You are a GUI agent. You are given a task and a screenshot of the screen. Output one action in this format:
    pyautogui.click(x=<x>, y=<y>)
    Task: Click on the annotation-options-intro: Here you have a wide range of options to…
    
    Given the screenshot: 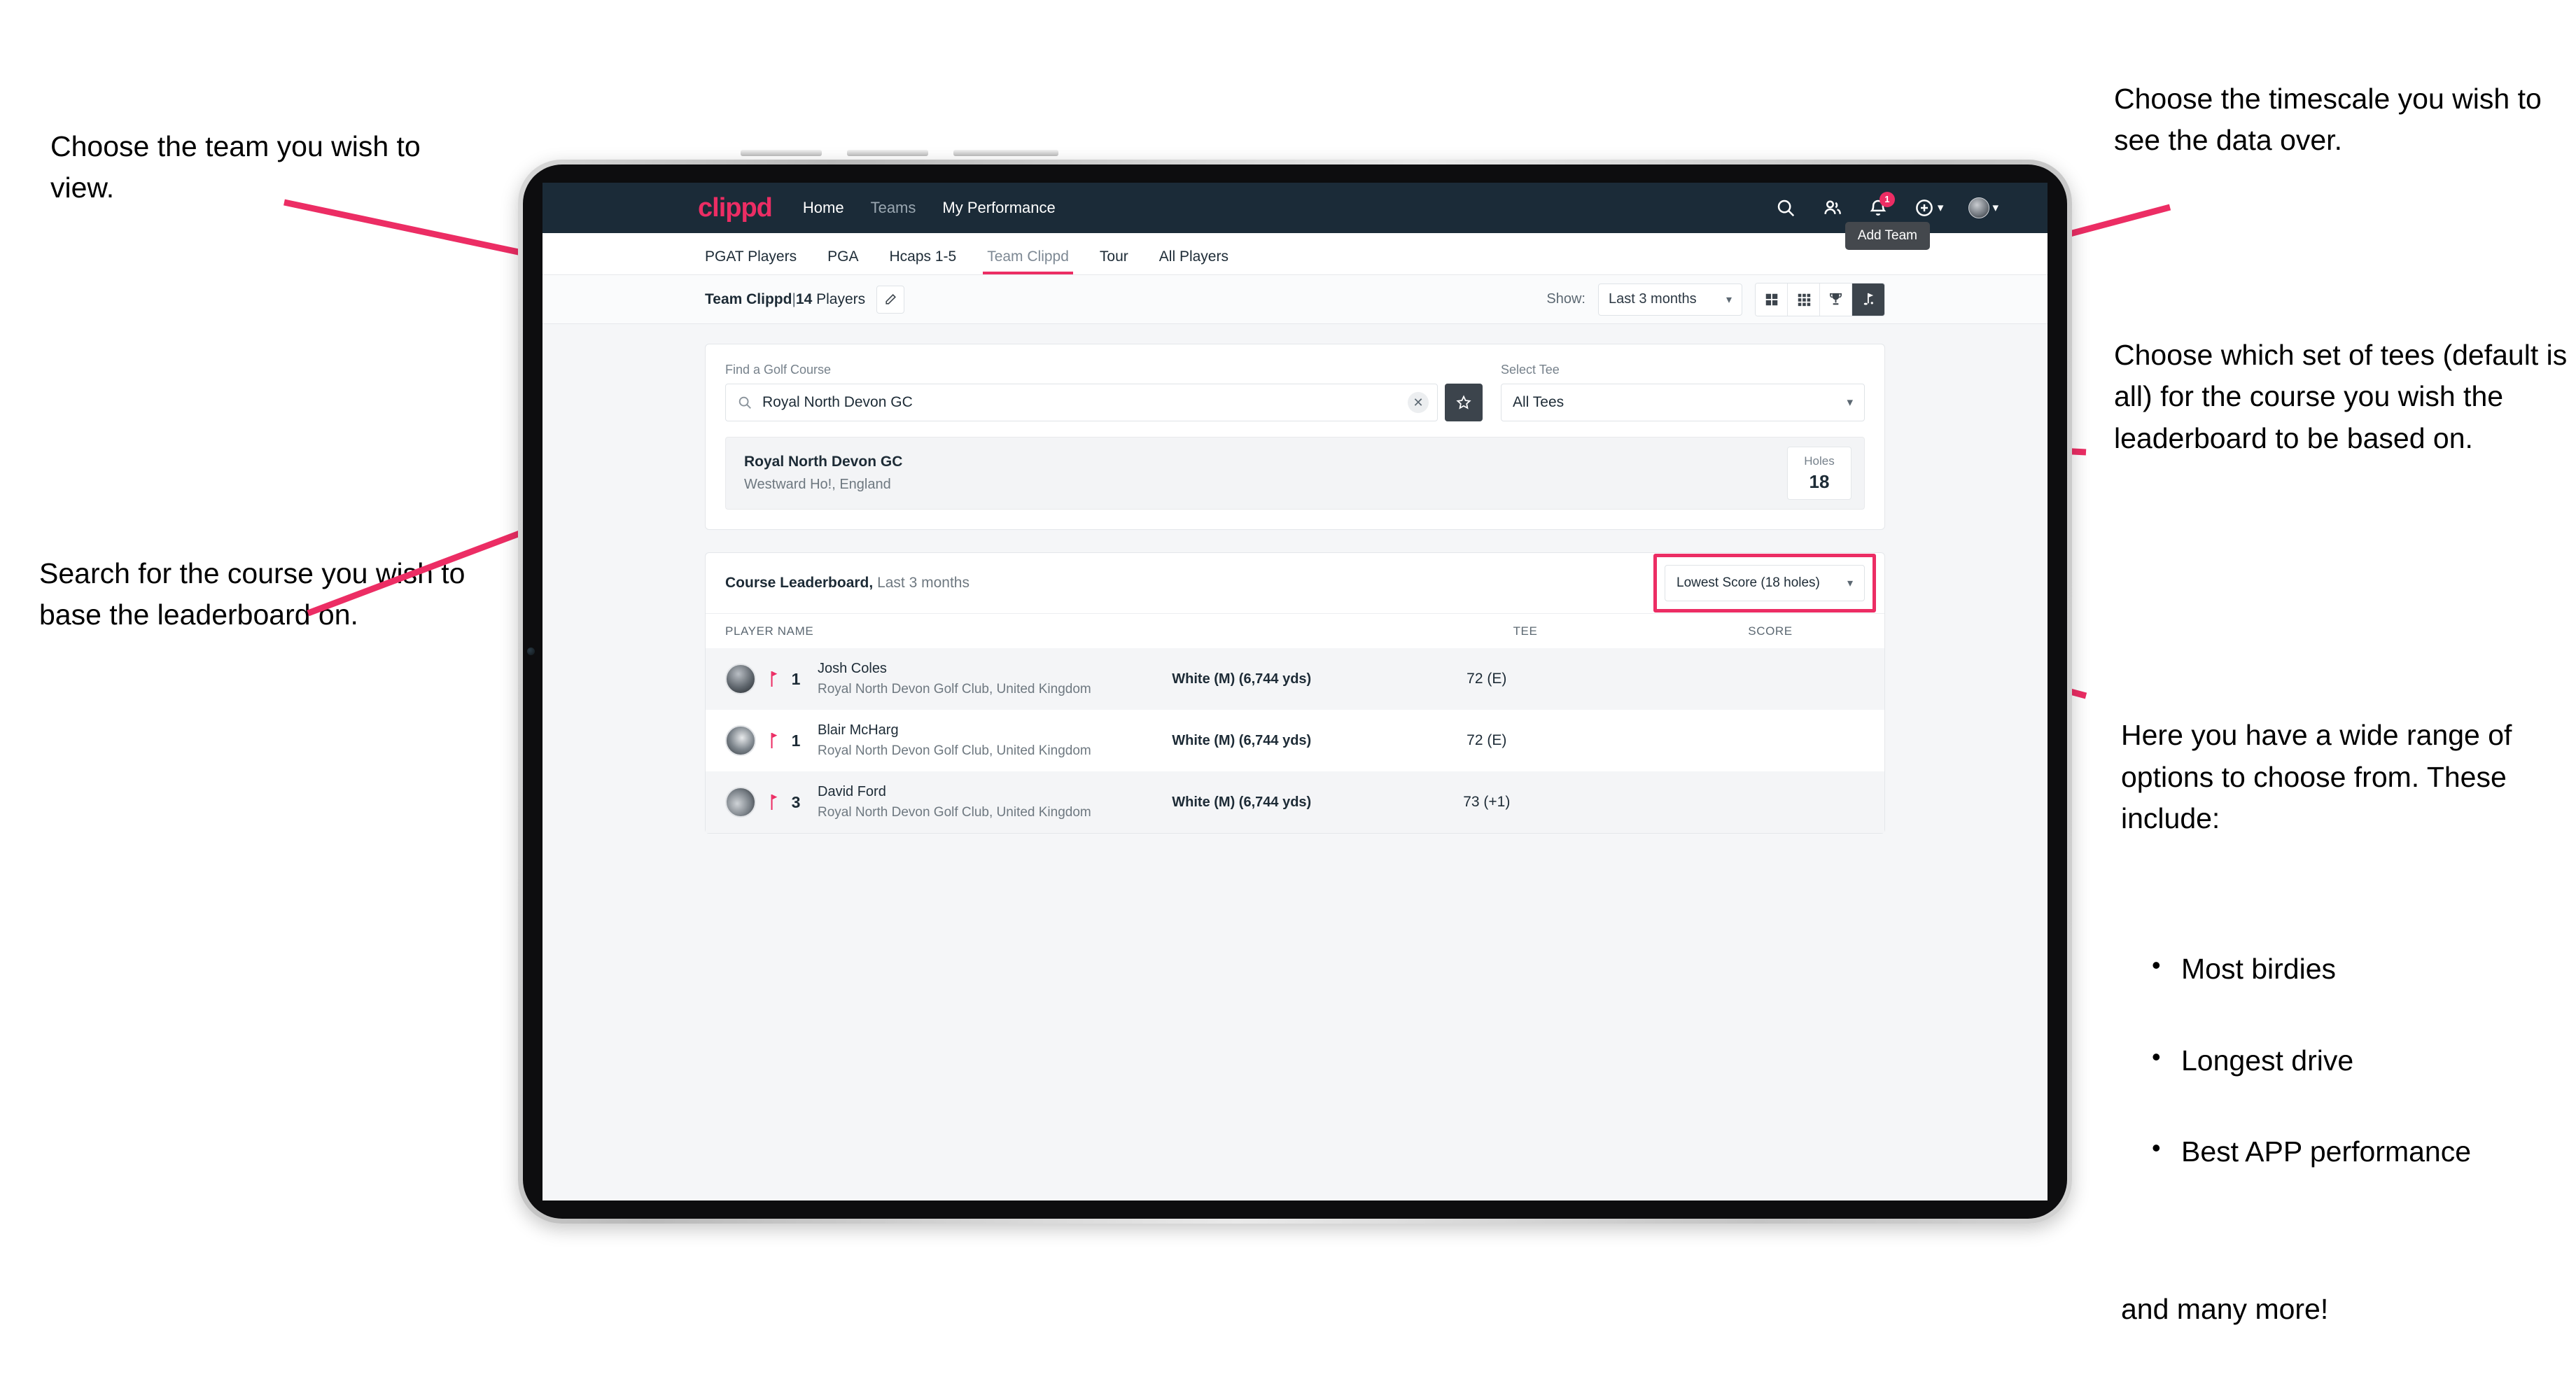 What is the action you would take?
    pyautogui.click(x=2316, y=777)
    